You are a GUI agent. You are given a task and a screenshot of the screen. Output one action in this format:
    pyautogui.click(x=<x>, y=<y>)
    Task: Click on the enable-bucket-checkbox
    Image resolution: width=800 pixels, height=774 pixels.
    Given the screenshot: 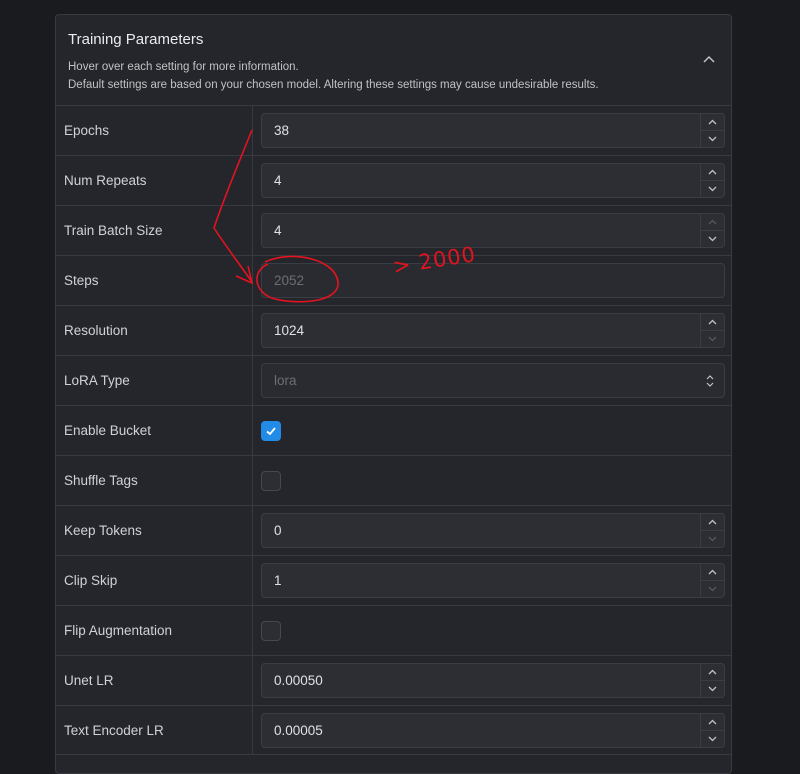 What is the action you would take?
    pyautogui.click(x=271, y=431)
    